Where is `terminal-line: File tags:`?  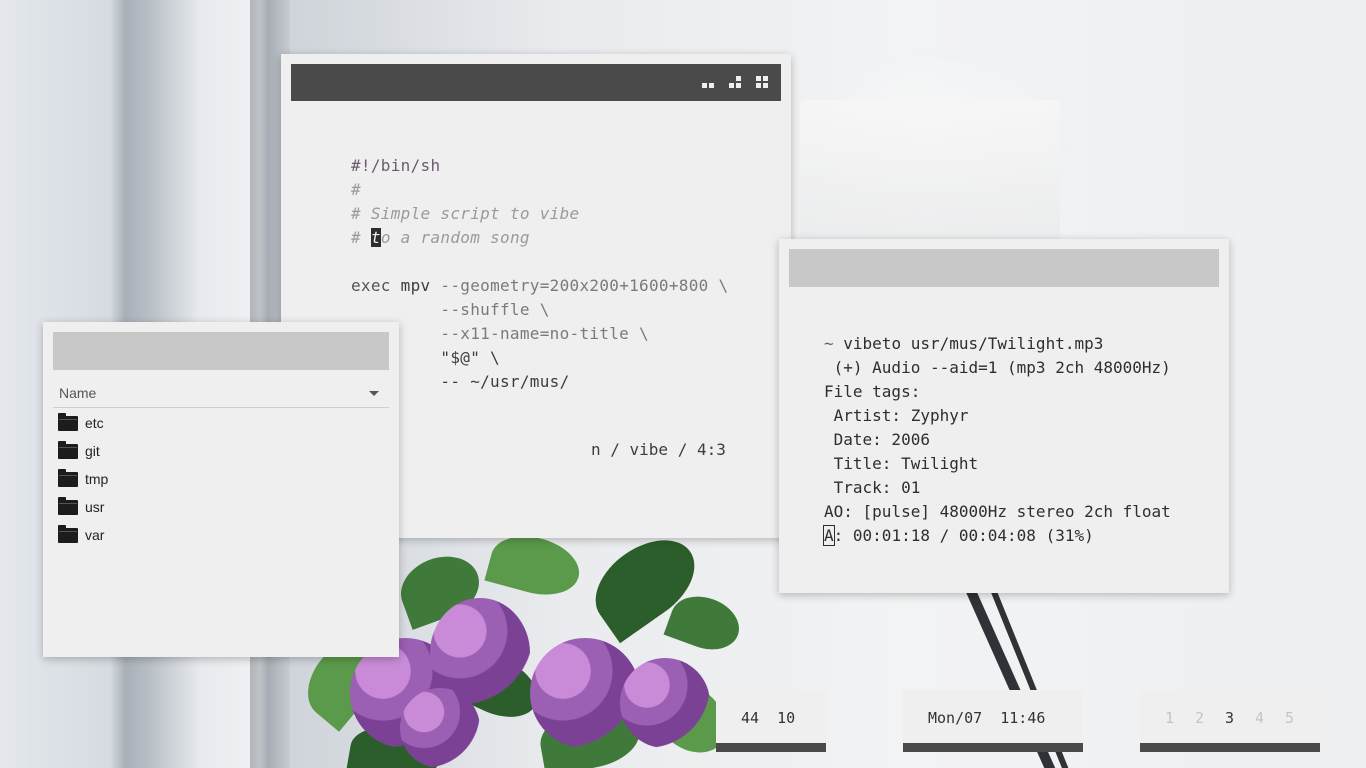 terminal-line: File tags: is located at coordinates (872, 391).